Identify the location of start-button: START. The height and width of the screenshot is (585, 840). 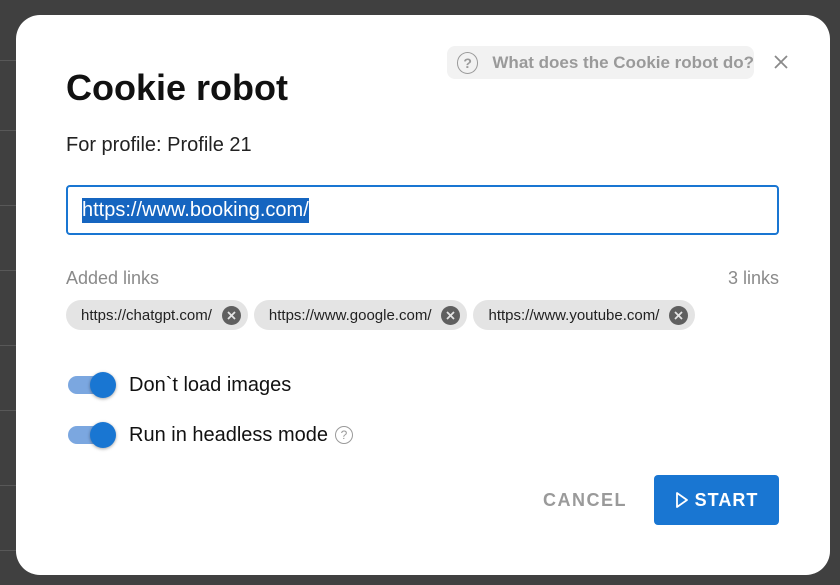
(716, 500).